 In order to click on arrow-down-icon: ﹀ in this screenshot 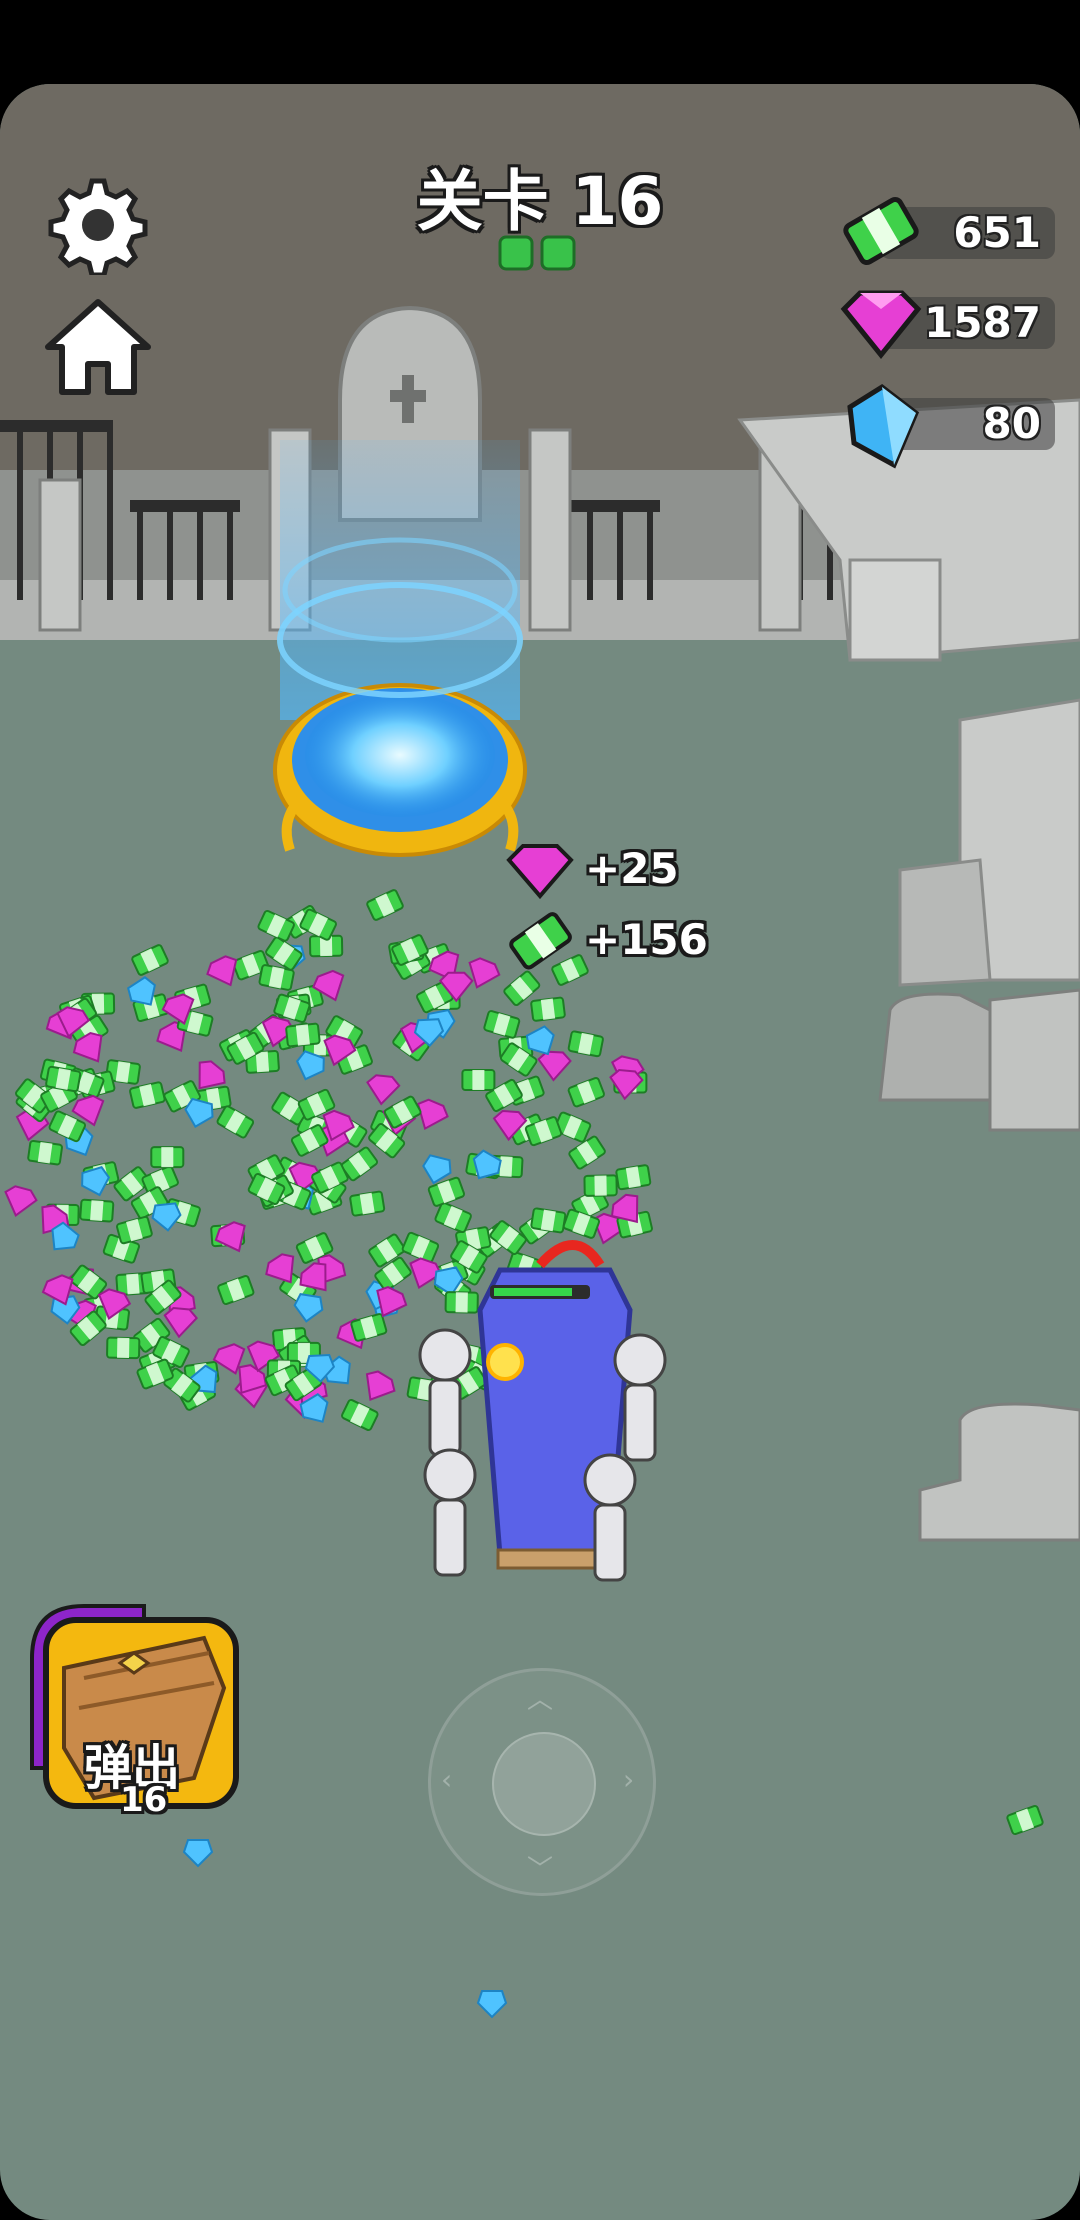, I will do `click(540, 1870)`.